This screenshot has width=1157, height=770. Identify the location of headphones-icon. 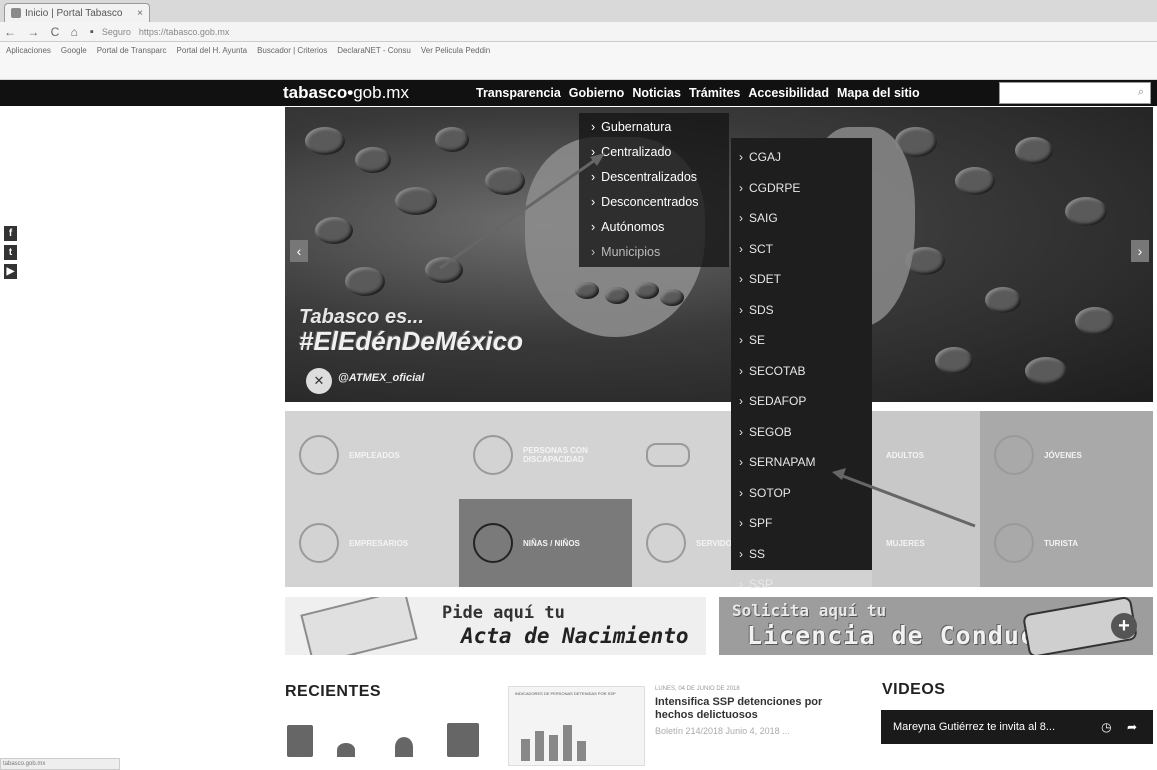
(1014, 455).